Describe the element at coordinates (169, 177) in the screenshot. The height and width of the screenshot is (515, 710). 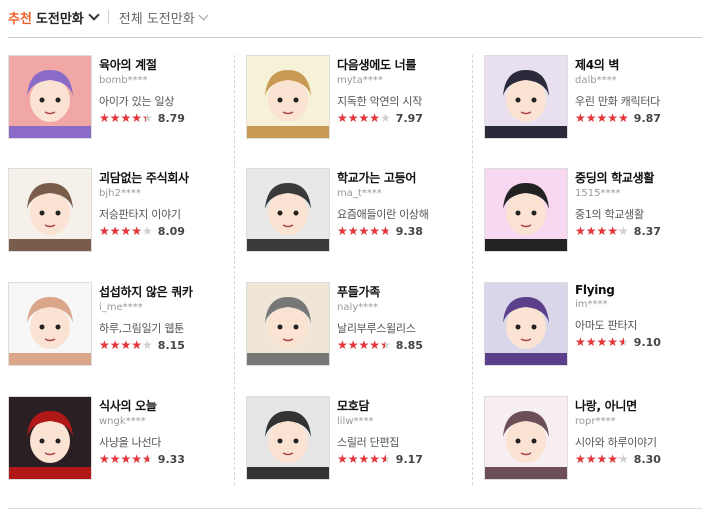
I see `comic-title: 괴담없는 주식회사` at that location.